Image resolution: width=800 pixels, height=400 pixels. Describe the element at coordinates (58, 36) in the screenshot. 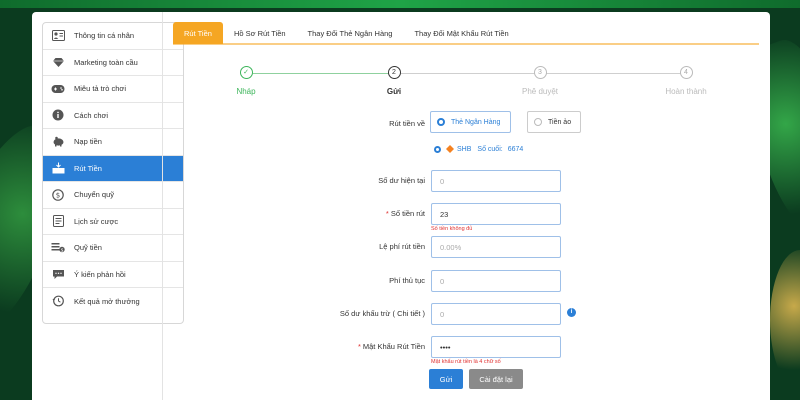

I see `user-card-icon` at that location.